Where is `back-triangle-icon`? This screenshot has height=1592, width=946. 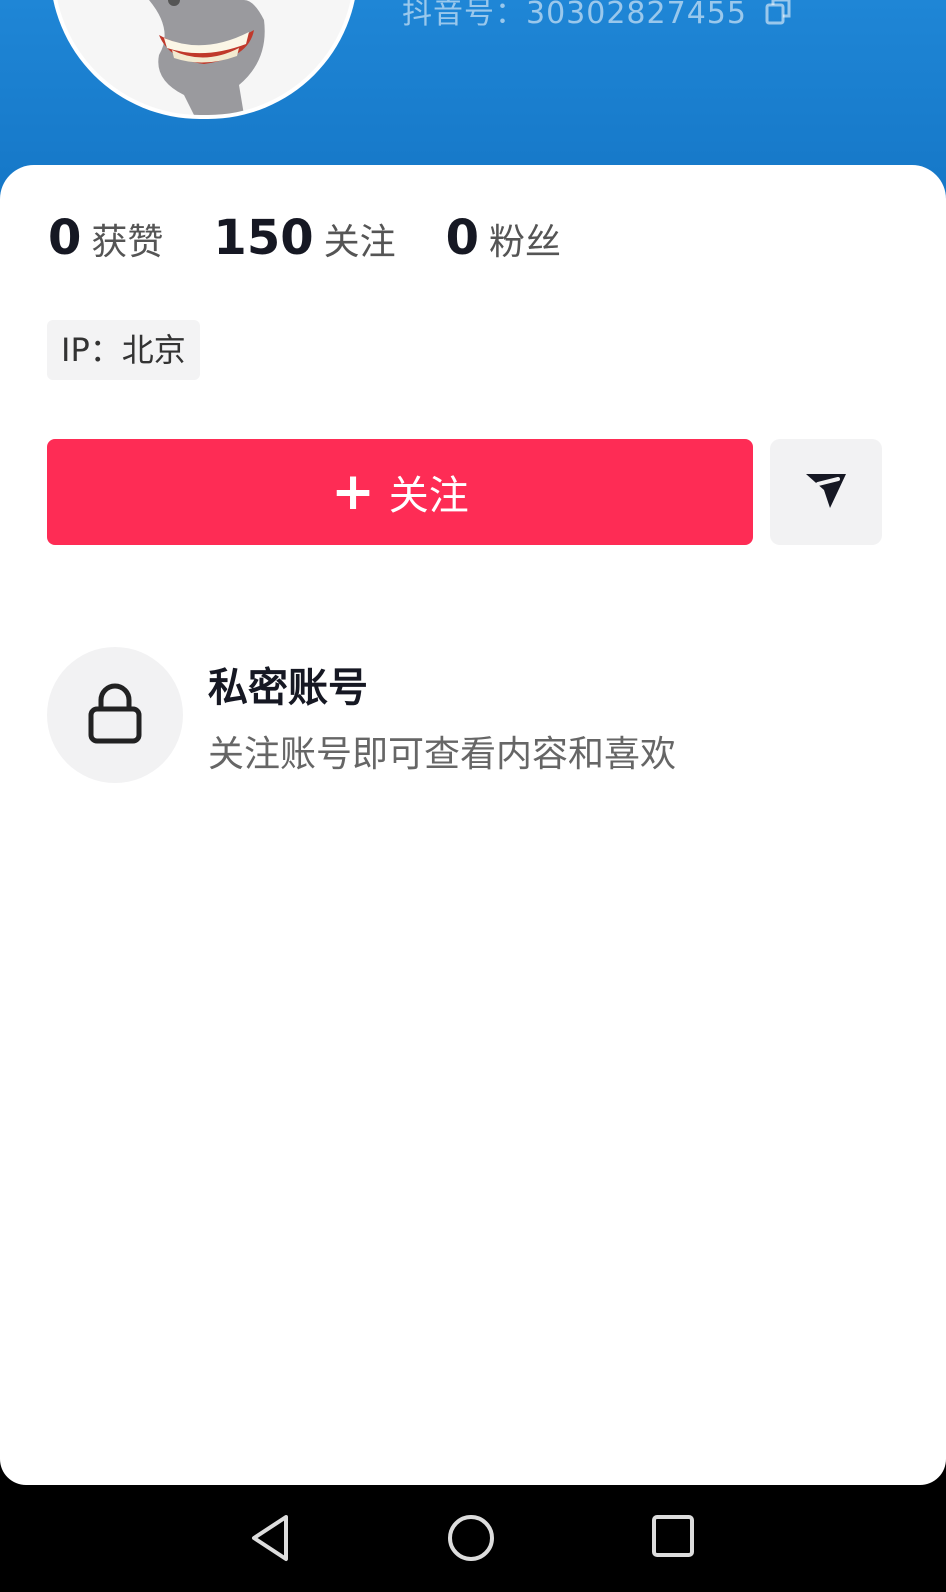
back-triangle-icon is located at coordinates (270, 1540).